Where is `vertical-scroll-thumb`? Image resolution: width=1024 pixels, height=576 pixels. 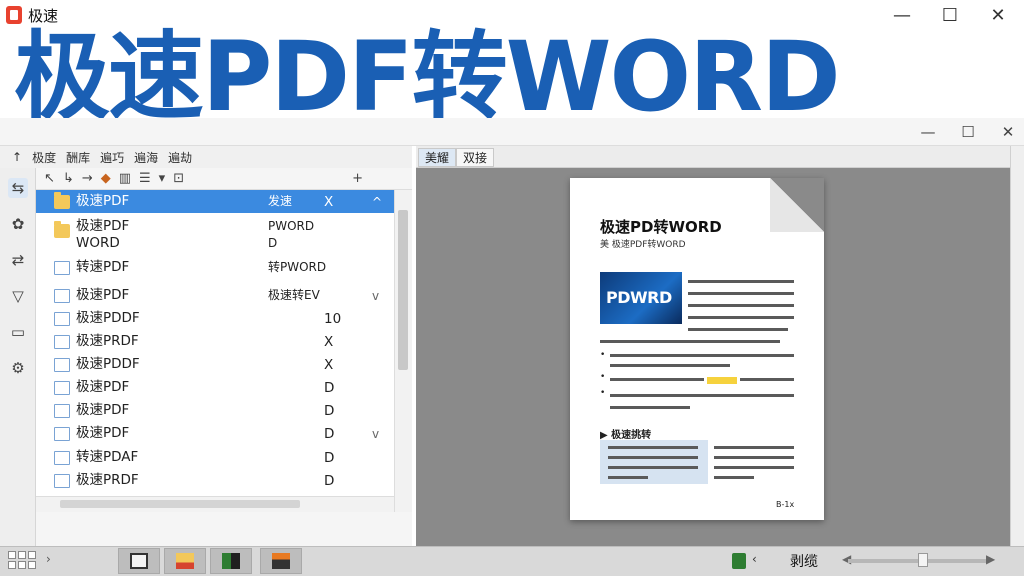 vertical-scroll-thumb is located at coordinates (403, 290).